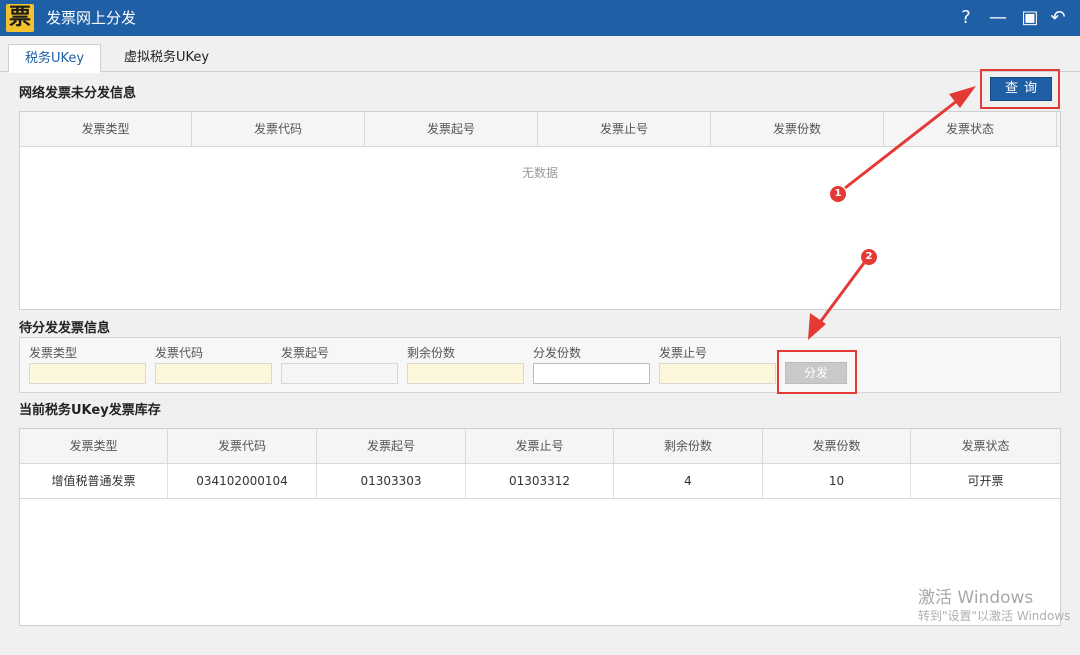 The image size is (1080, 655). I want to click on field-label-type: 发票类型, so click(53, 353).